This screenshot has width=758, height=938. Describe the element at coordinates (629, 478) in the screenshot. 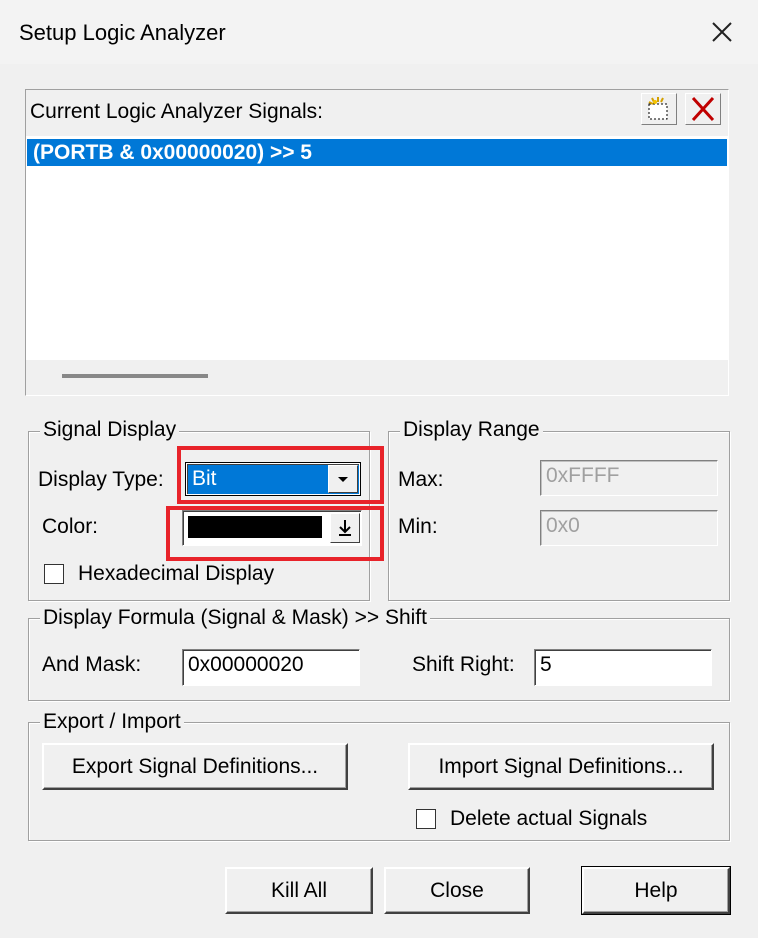

I see `max-field: 0xFFFF` at that location.